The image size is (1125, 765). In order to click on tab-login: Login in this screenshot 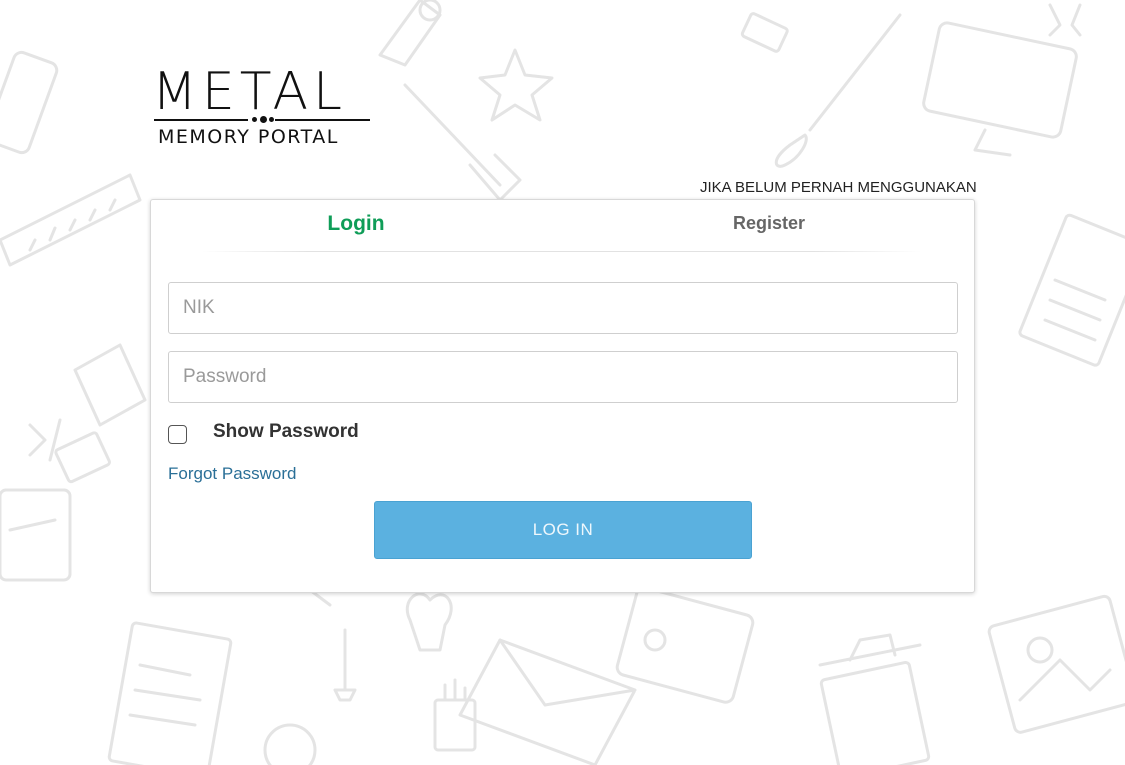, I will do `click(356, 227)`.